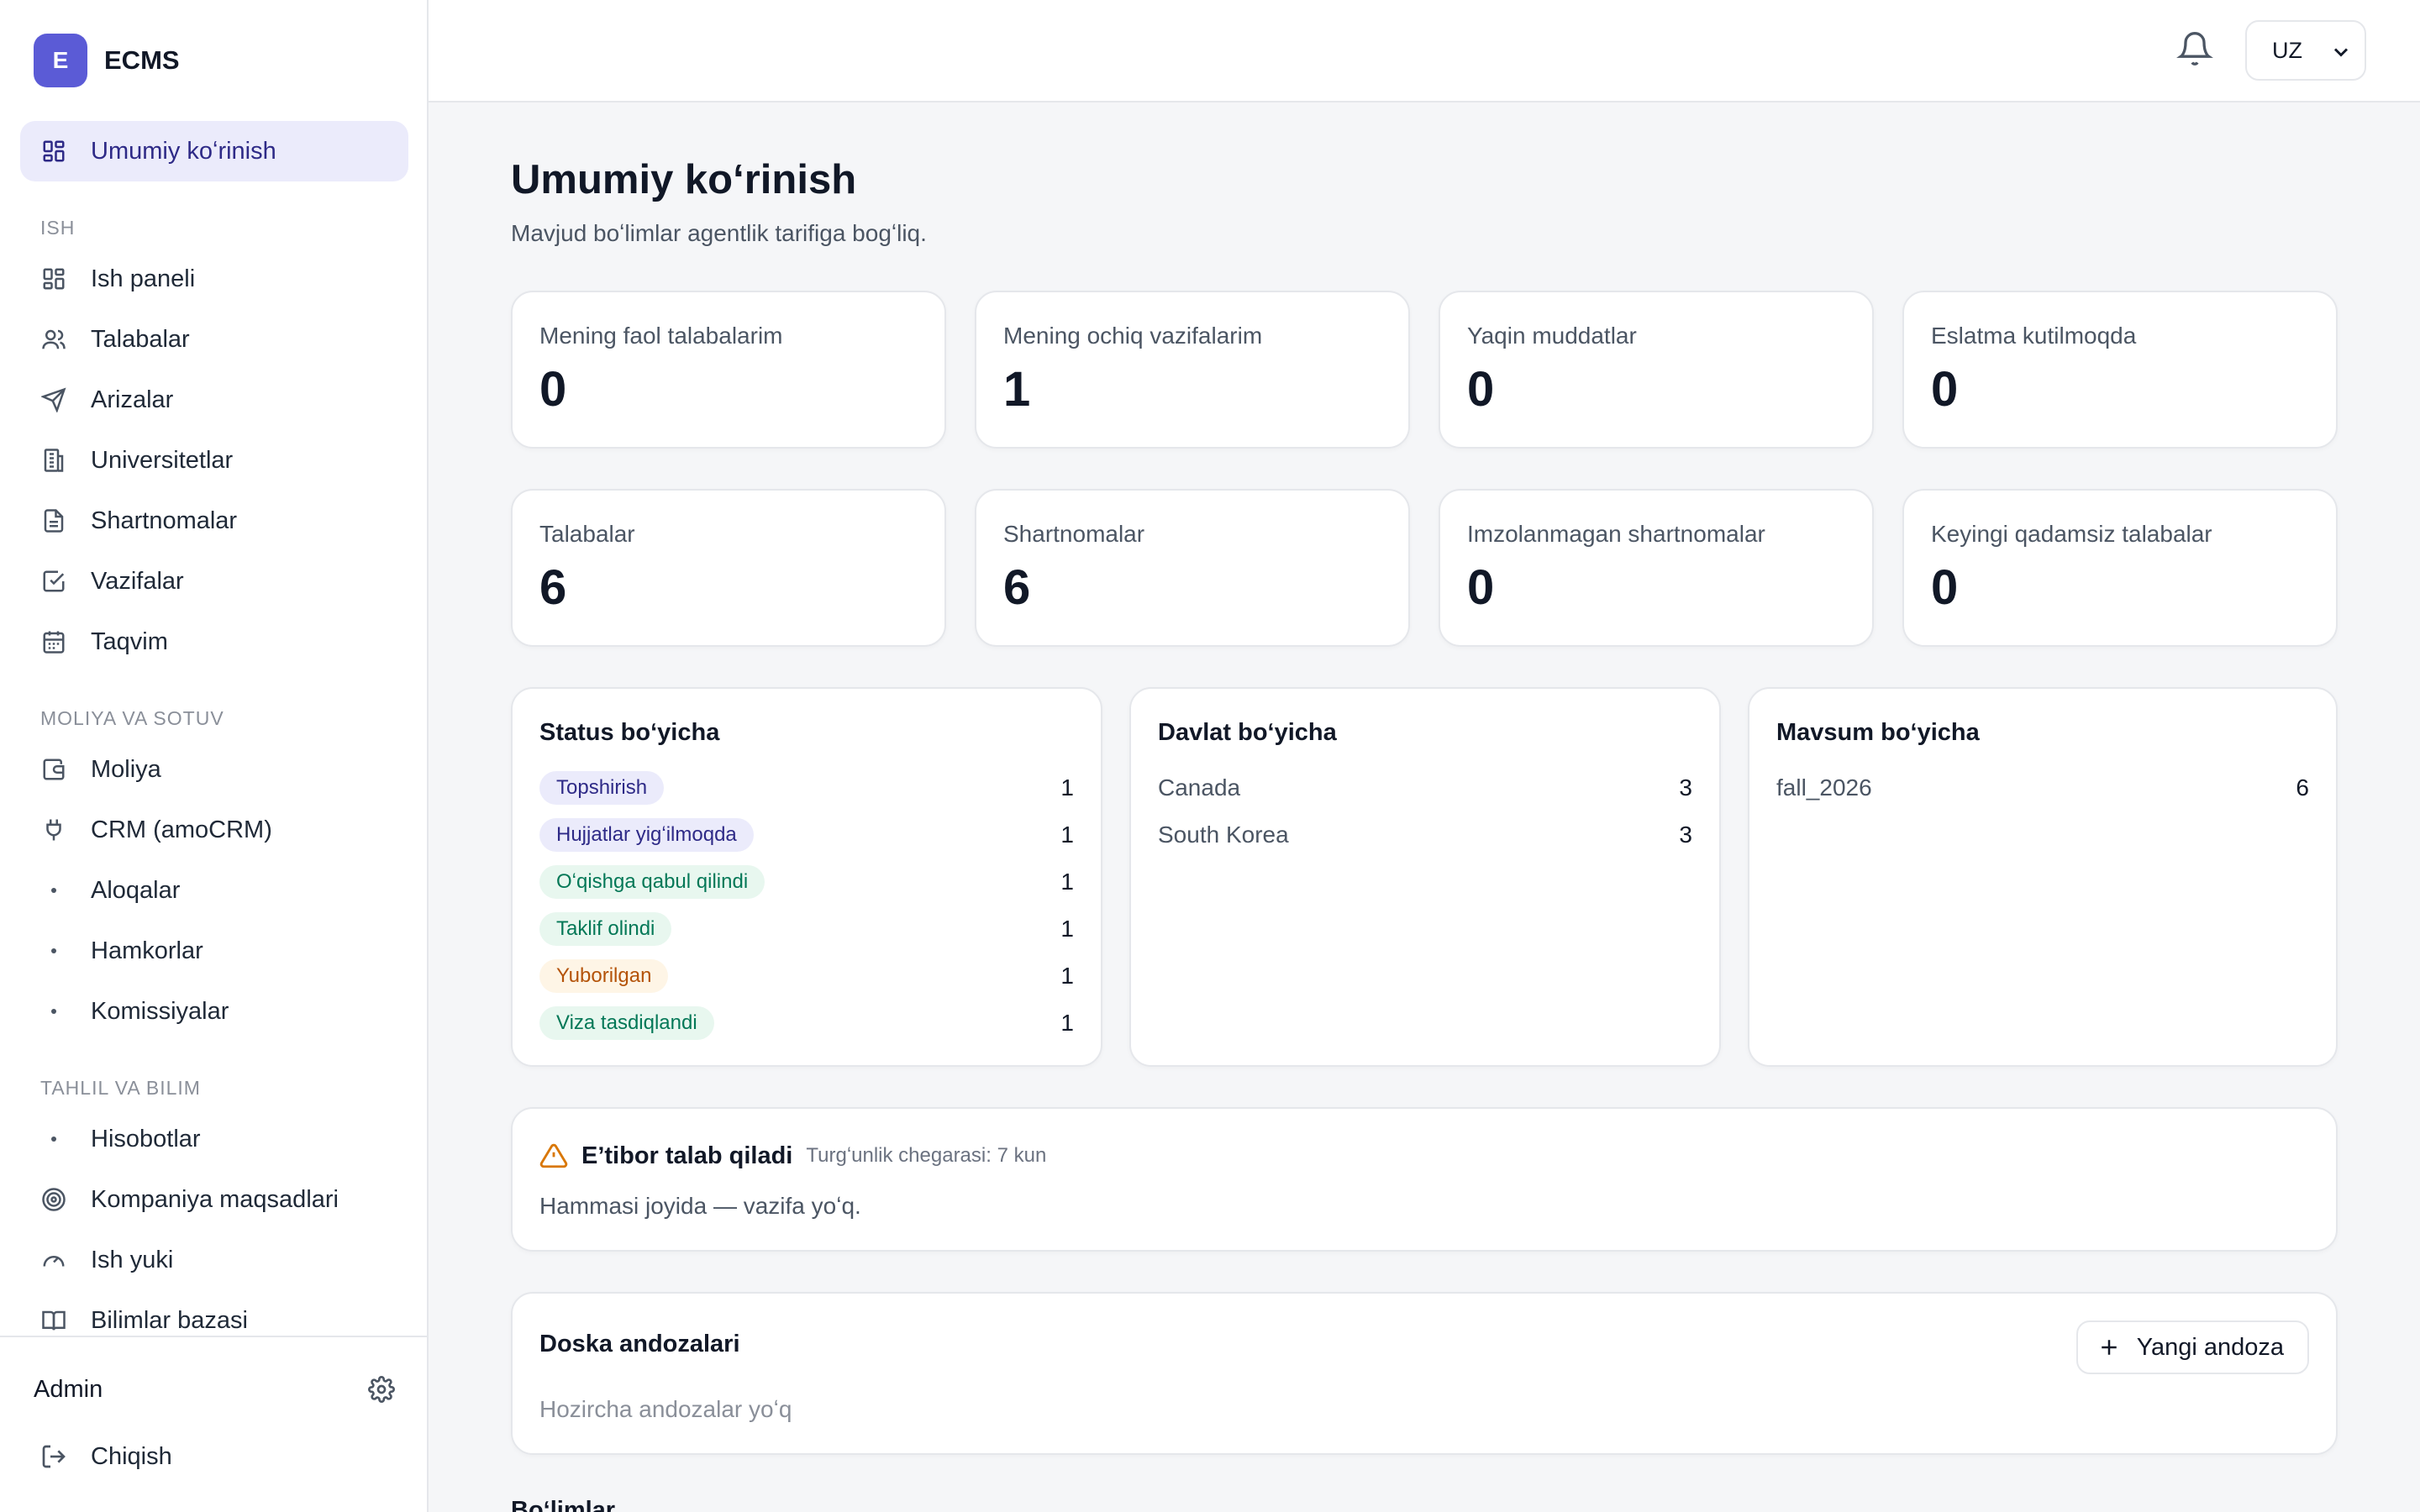 The height and width of the screenshot is (1512, 2420). Describe the element at coordinates (382, 1389) in the screenshot. I see `gear-icon` at that location.